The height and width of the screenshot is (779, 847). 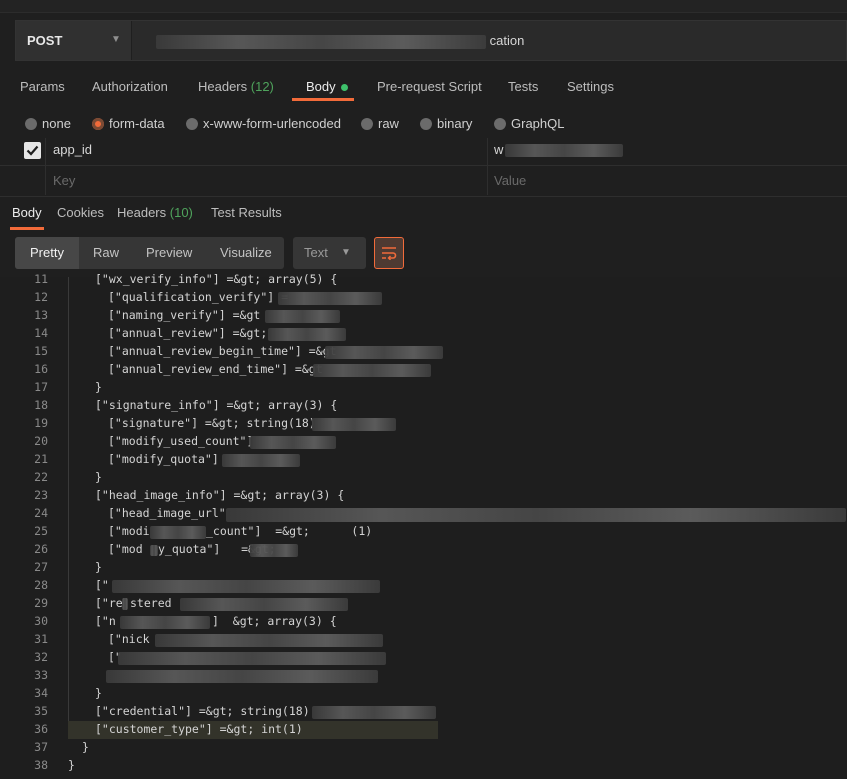 I want to click on radio-graphql, so click(x=500, y=124).